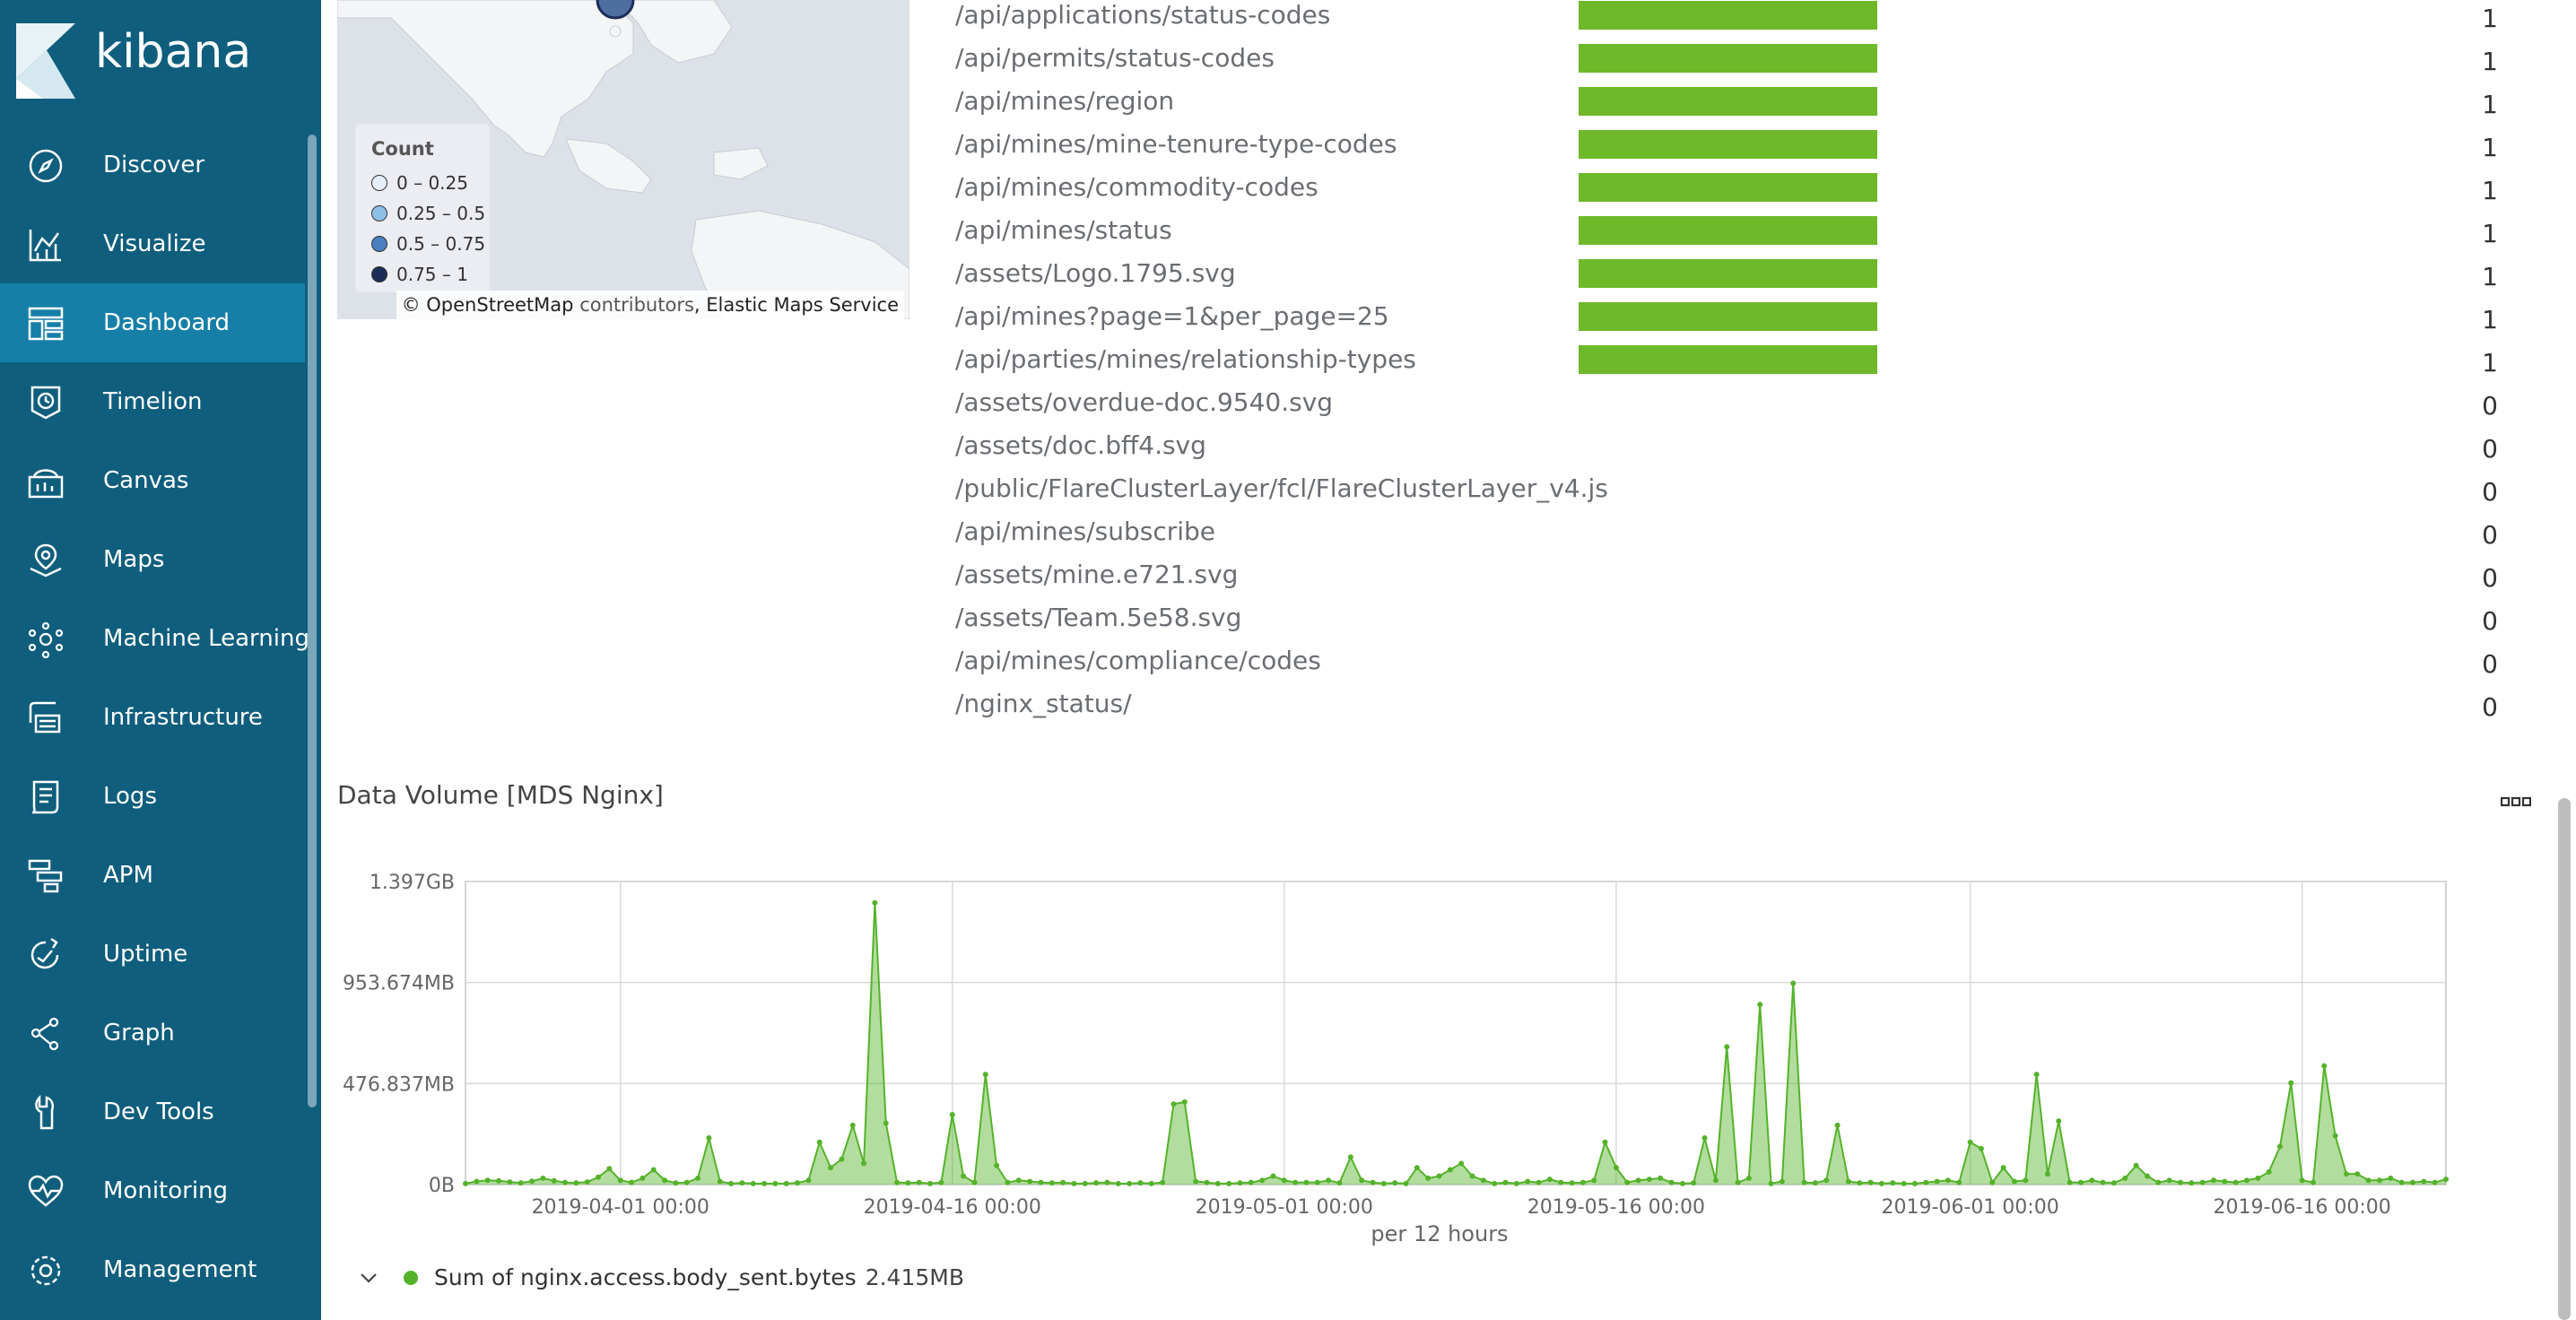 The width and height of the screenshot is (2576, 1320). Describe the element at coordinates (154, 639) in the screenshot. I see `sidebar-item-machine-learning: Machine Learning` at that location.